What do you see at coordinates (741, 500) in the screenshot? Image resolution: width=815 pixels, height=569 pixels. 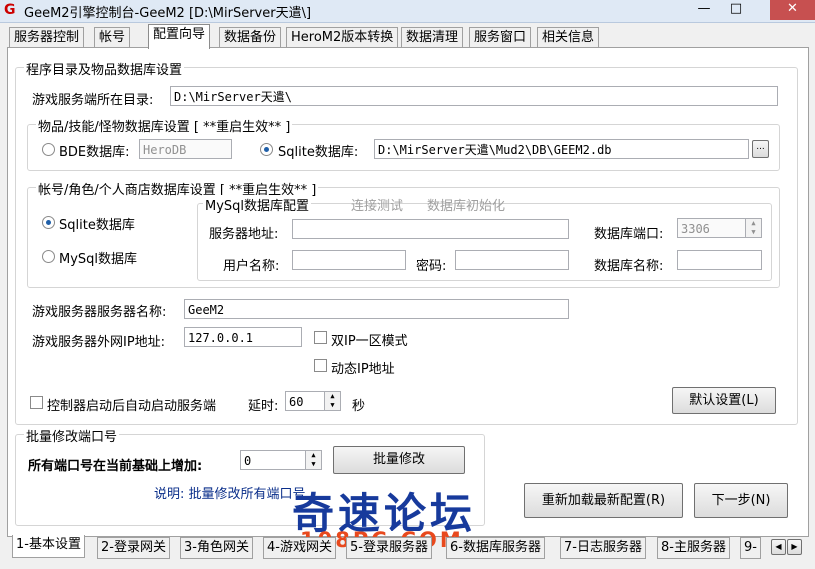 I see `next-step-button: 下一步(N)` at bounding box center [741, 500].